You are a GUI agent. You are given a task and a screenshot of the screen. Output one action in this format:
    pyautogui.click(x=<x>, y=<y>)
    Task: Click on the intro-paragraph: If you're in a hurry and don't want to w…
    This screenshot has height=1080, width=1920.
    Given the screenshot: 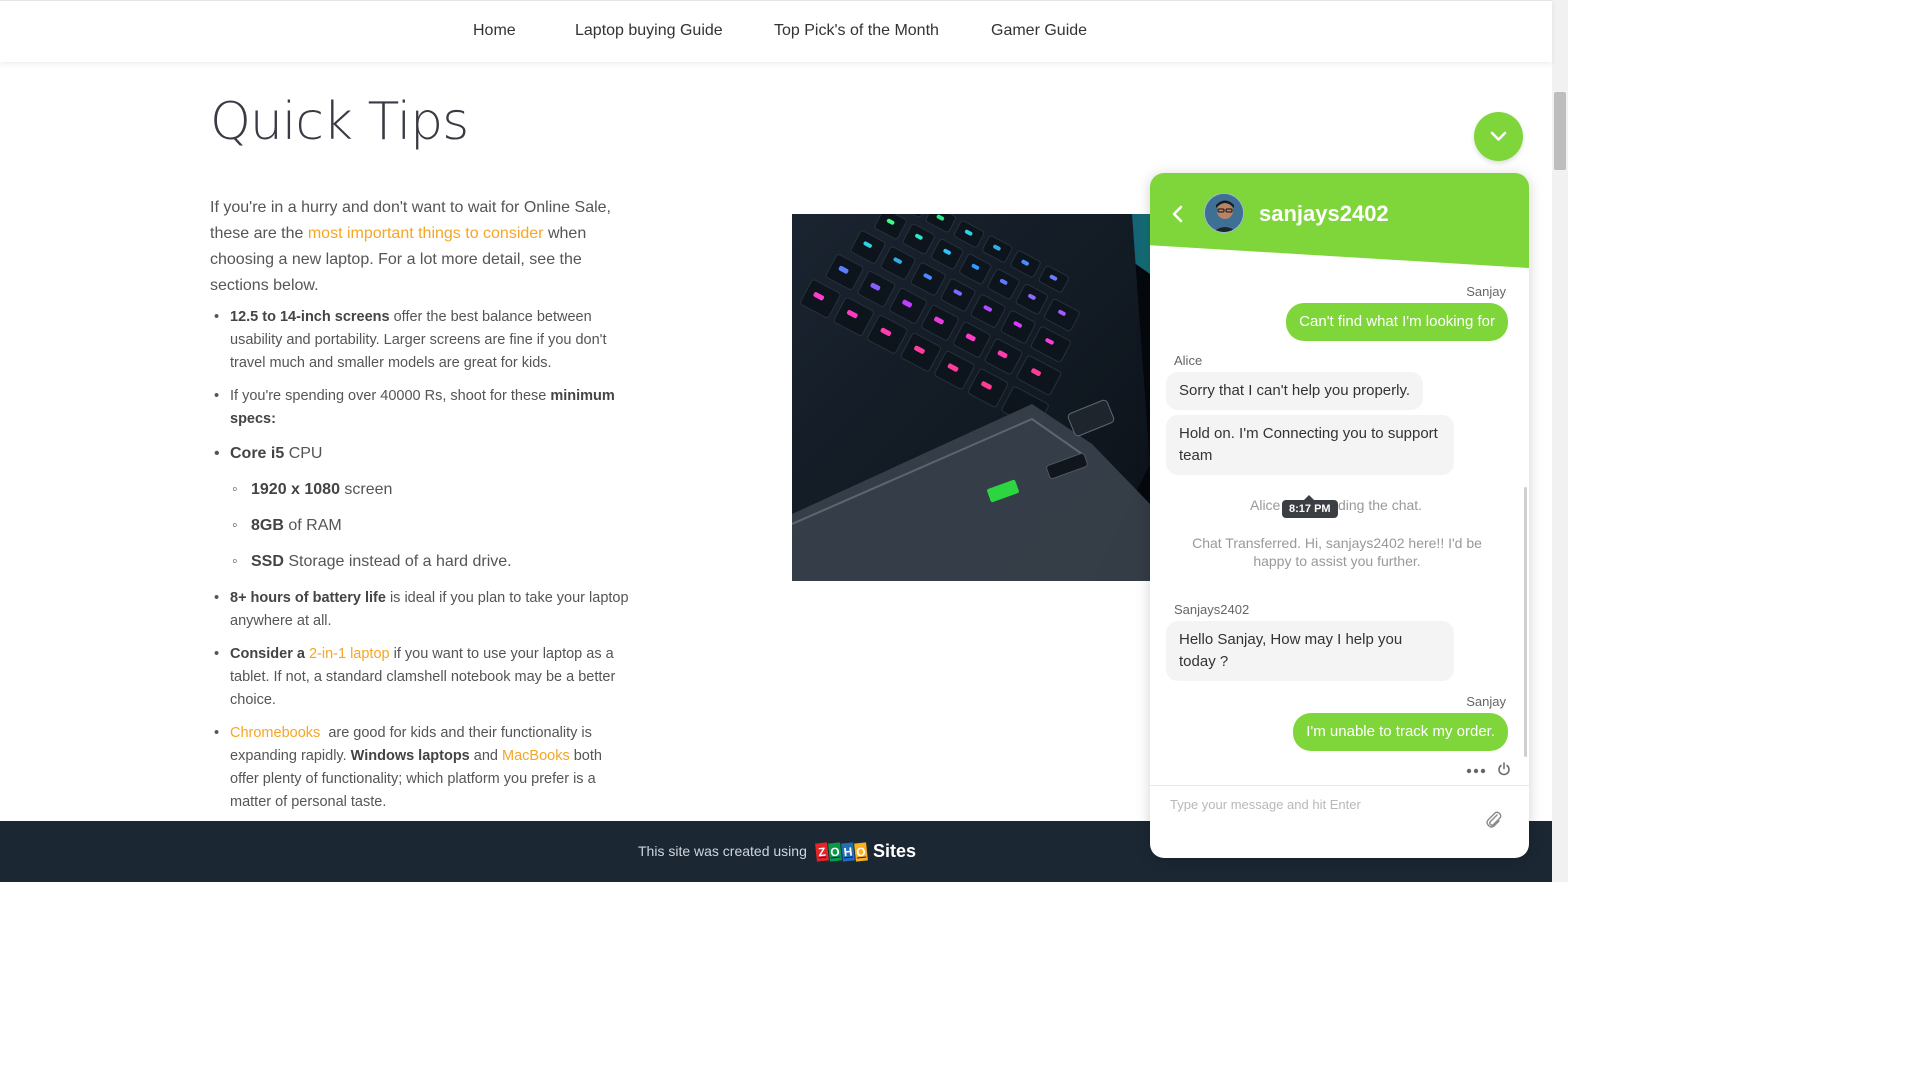 What is the action you would take?
    pyautogui.click(x=415, y=247)
    